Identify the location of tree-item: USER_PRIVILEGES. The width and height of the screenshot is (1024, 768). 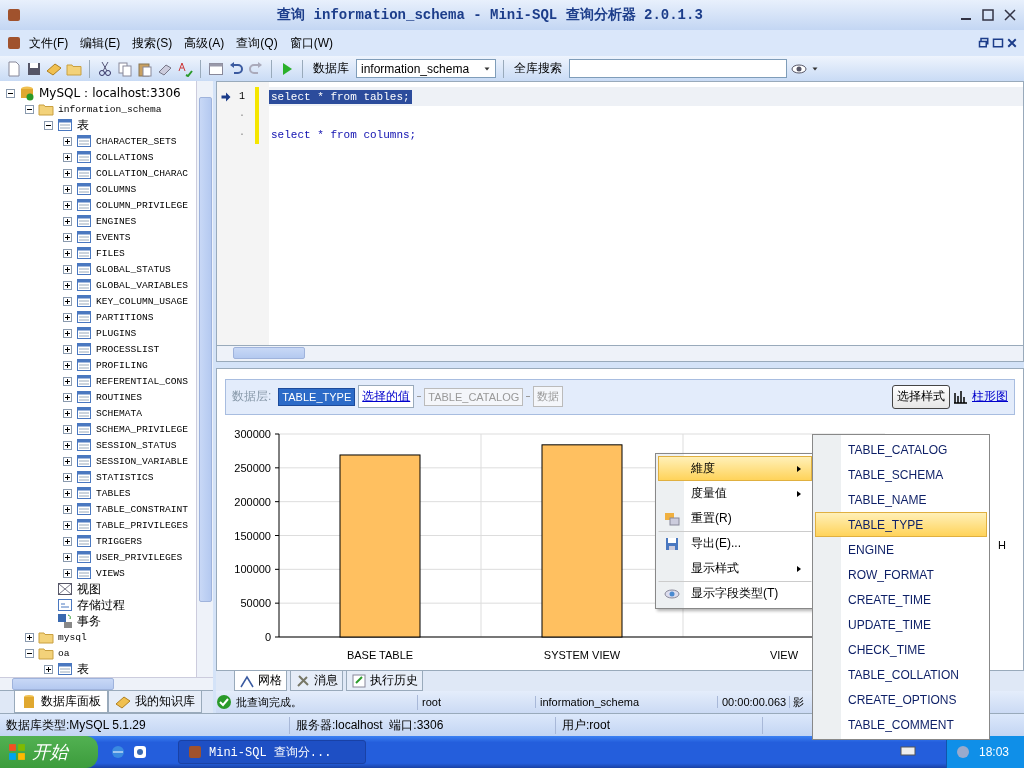
(139, 557).